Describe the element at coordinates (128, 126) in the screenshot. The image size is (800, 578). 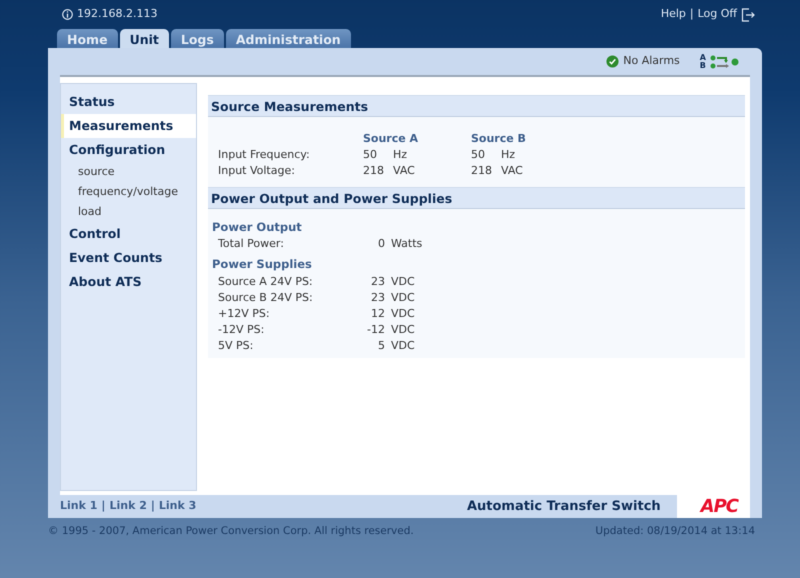
I see `sidebar-item: Measurements` at that location.